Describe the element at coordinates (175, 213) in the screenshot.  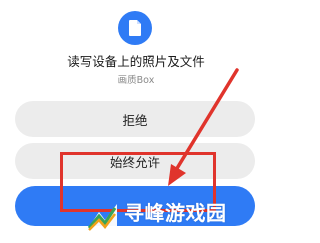
I see `watermark-title: 寻峰游戏园` at that location.